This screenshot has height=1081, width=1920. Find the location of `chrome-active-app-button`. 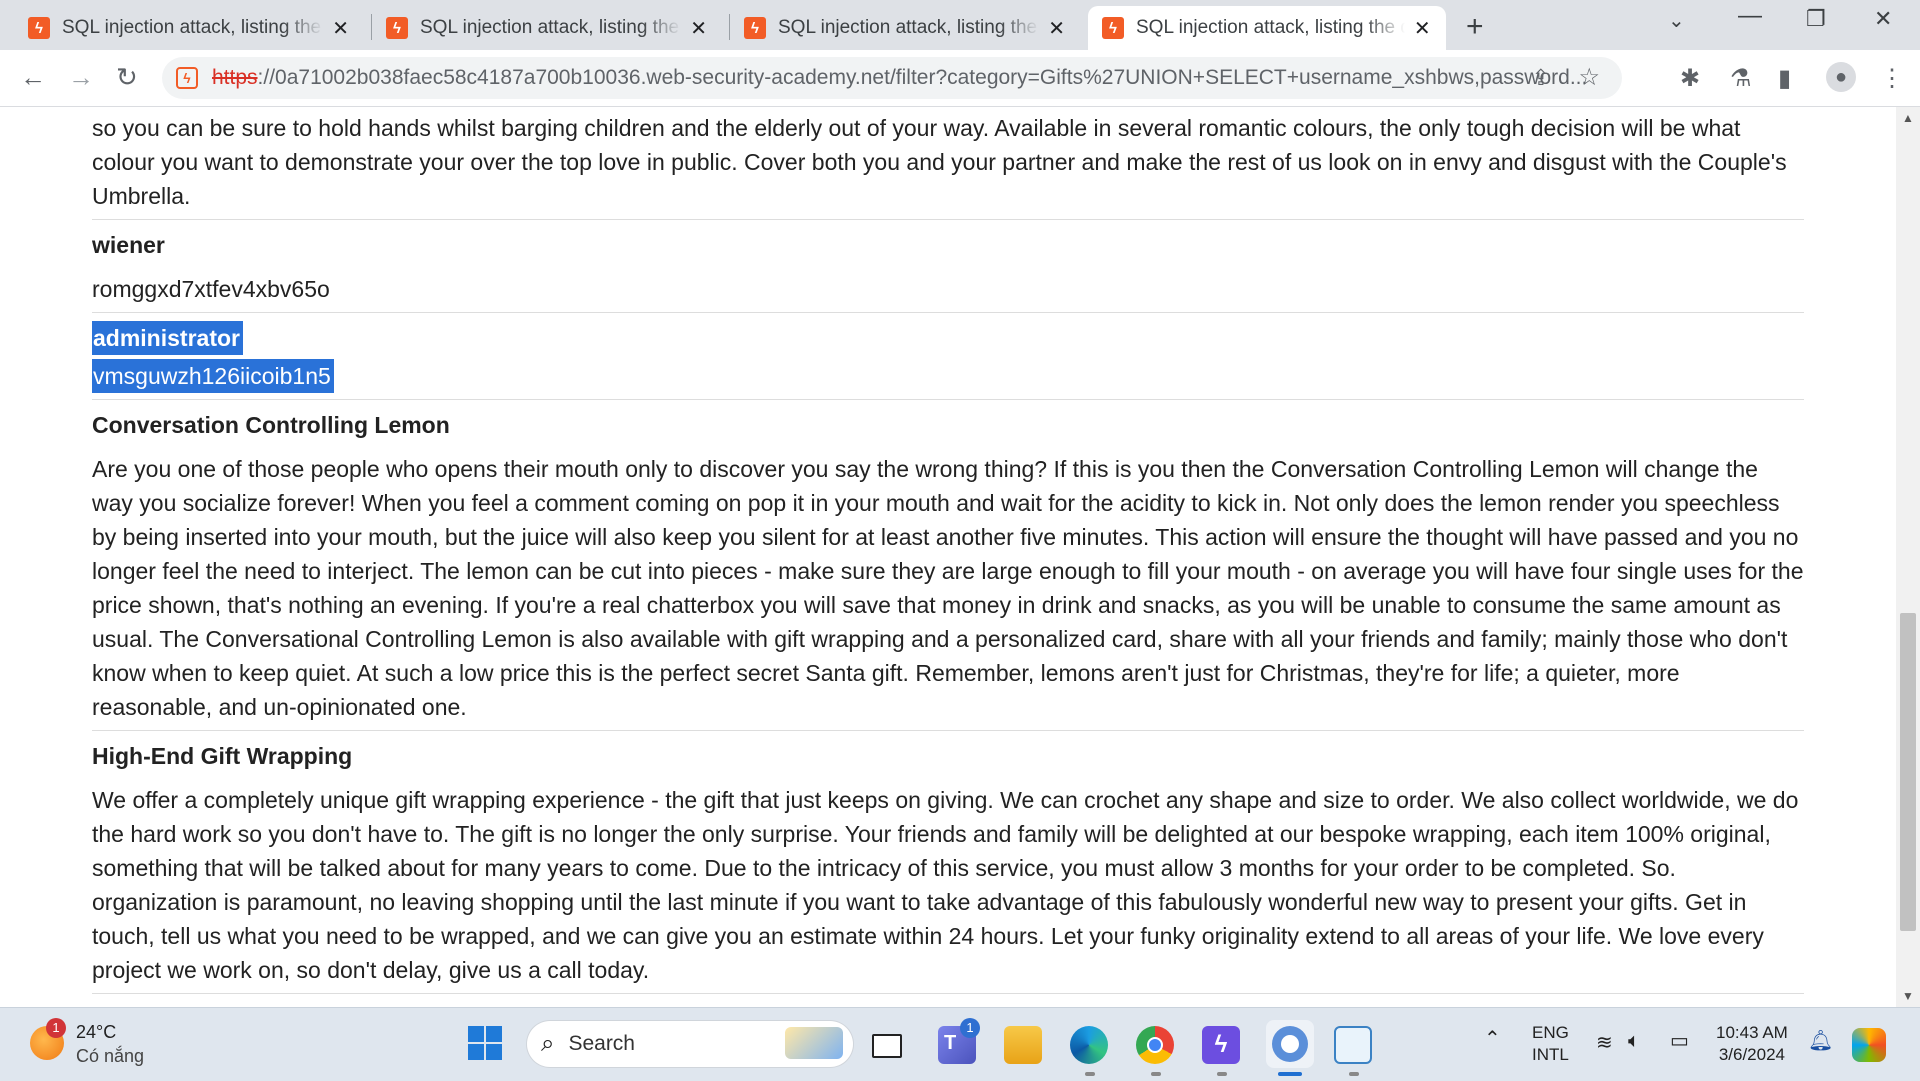

chrome-active-app-button is located at coordinates (1290, 1044).